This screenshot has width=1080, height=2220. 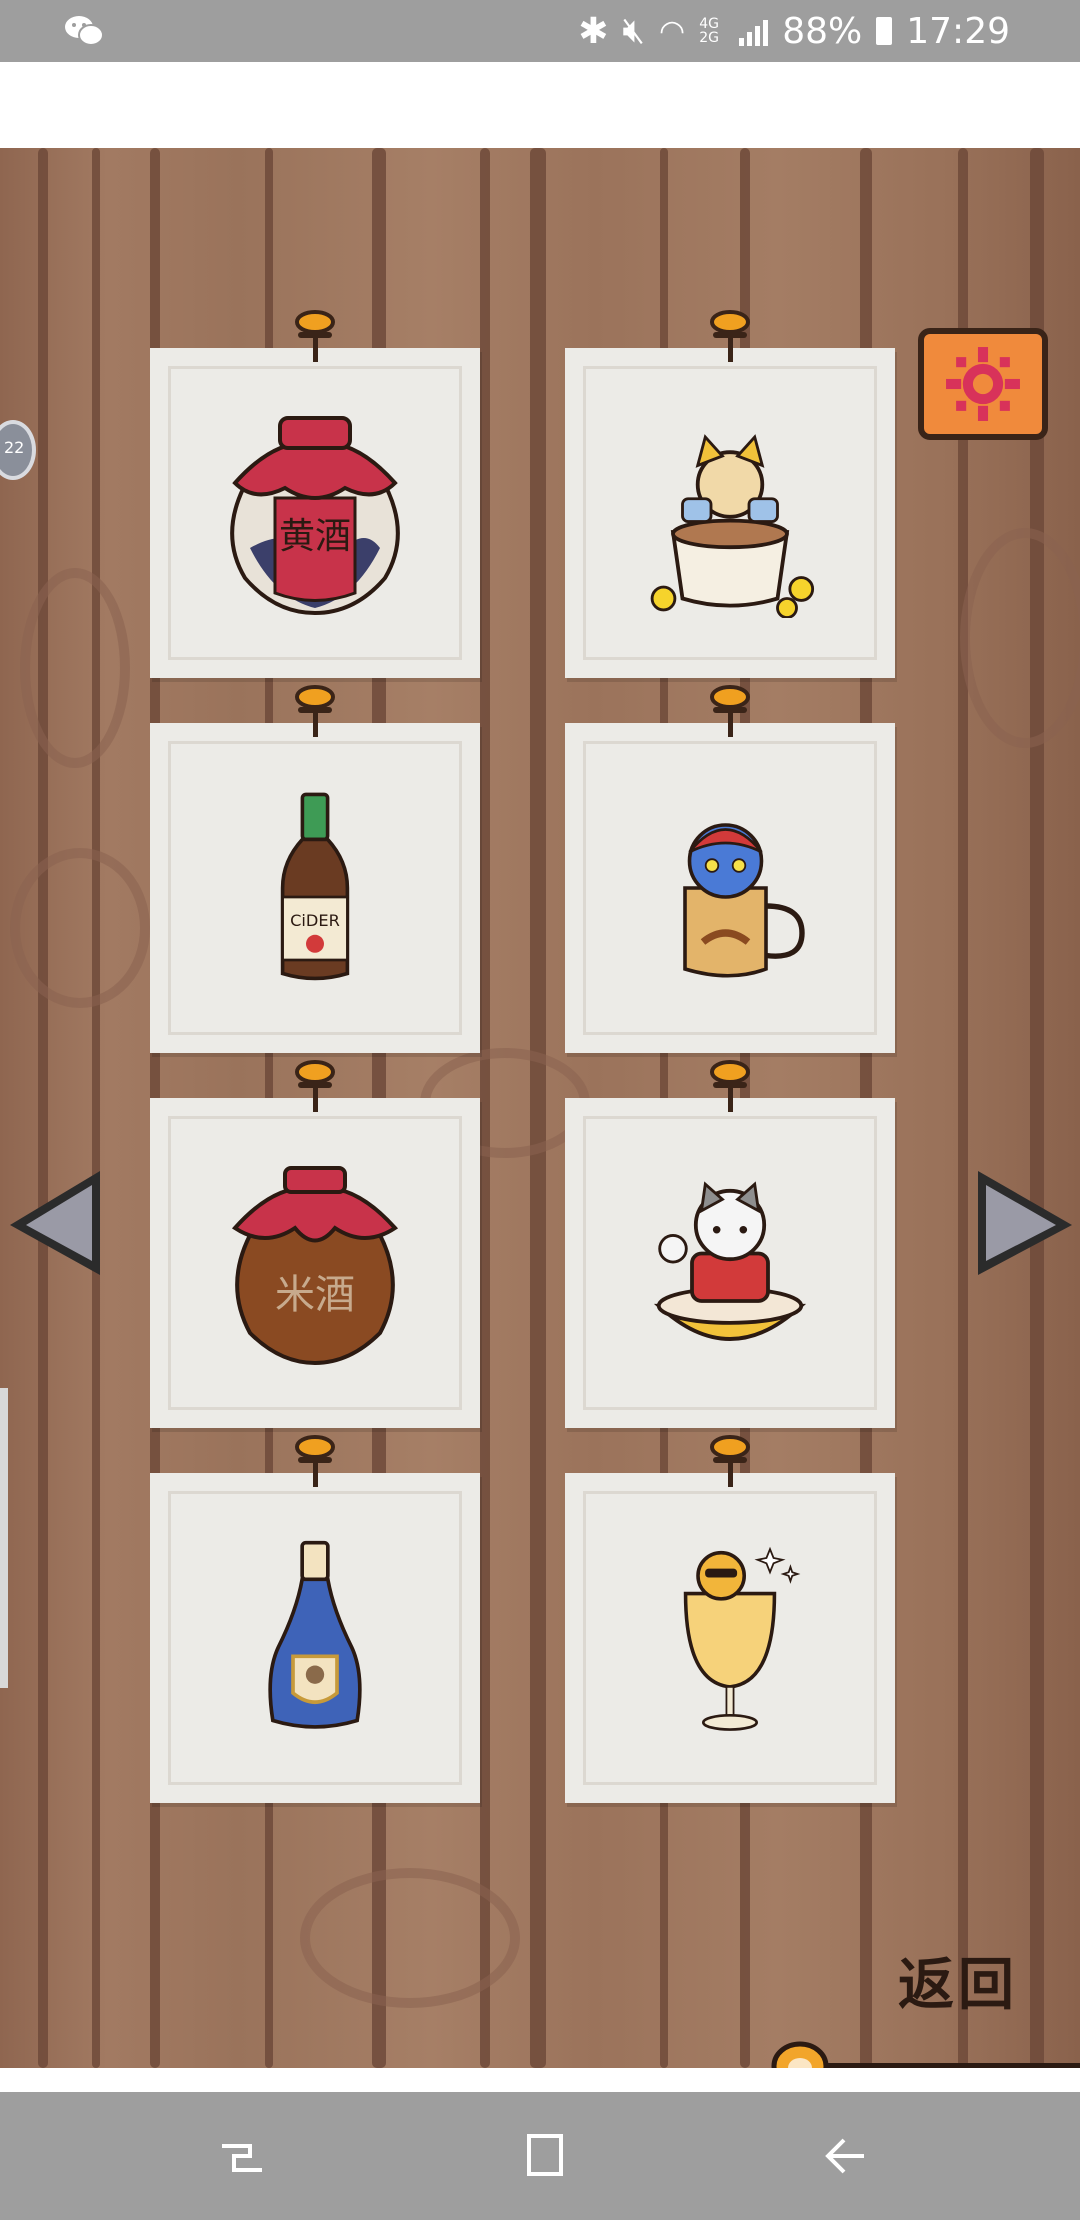 I want to click on battery-percent: 88%, so click(x=822, y=31).